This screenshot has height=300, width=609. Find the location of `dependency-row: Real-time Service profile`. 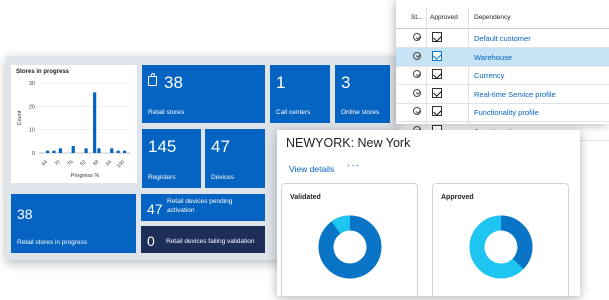

dependency-row: Real-time Service profile is located at coordinates (502, 94).